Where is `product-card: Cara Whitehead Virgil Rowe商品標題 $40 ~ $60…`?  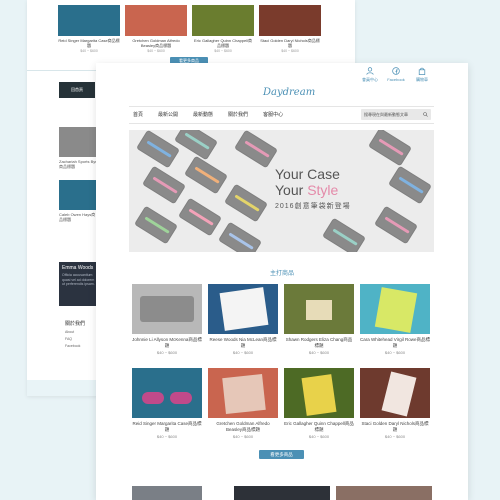
product-card: Cara Whitehead Virgil Rowe商品標題 $40 ~ $60… is located at coordinates (395, 319).